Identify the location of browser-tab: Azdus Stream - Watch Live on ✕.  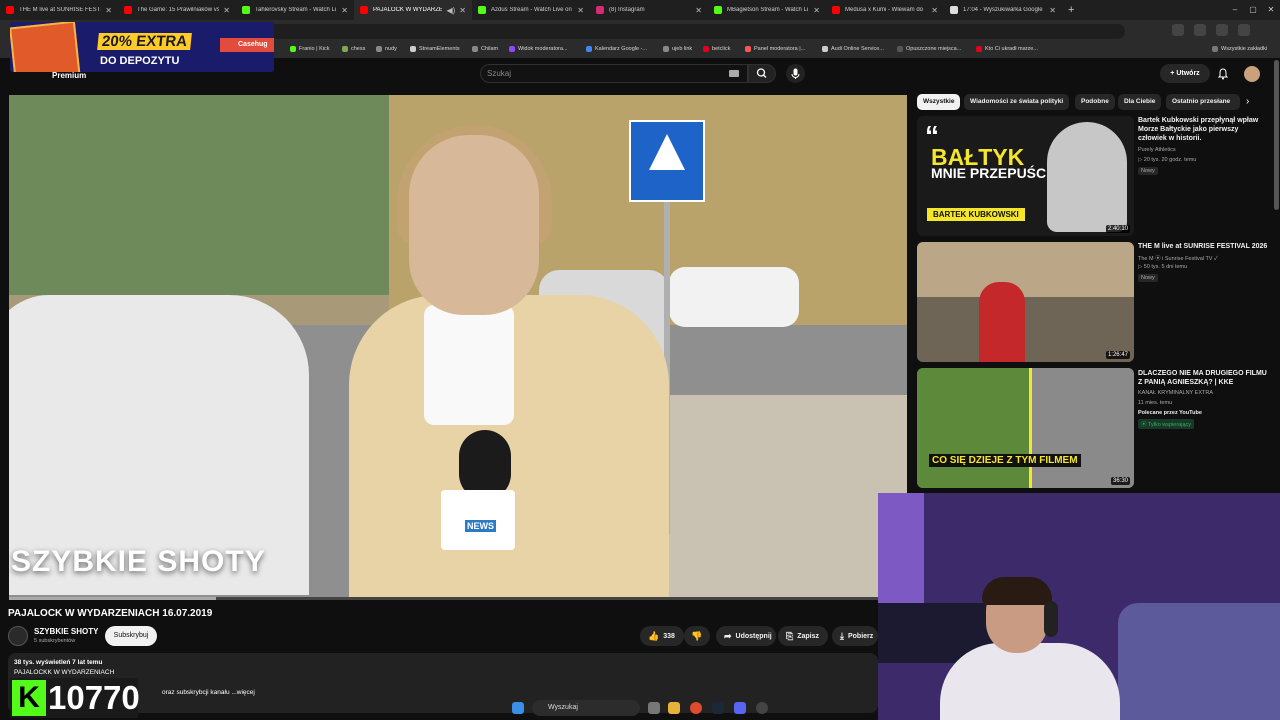
(531, 10).